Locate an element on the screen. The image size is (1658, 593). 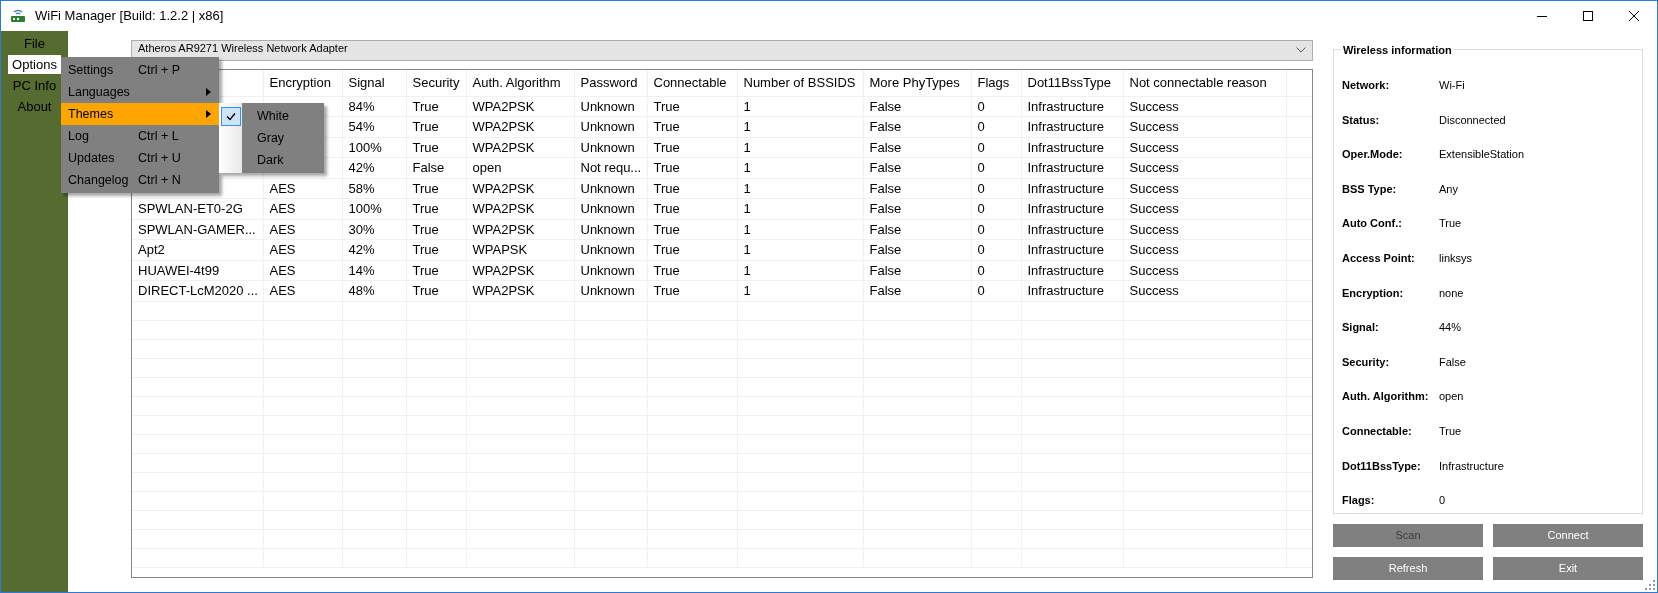
column-header: Password is located at coordinates (609, 82).